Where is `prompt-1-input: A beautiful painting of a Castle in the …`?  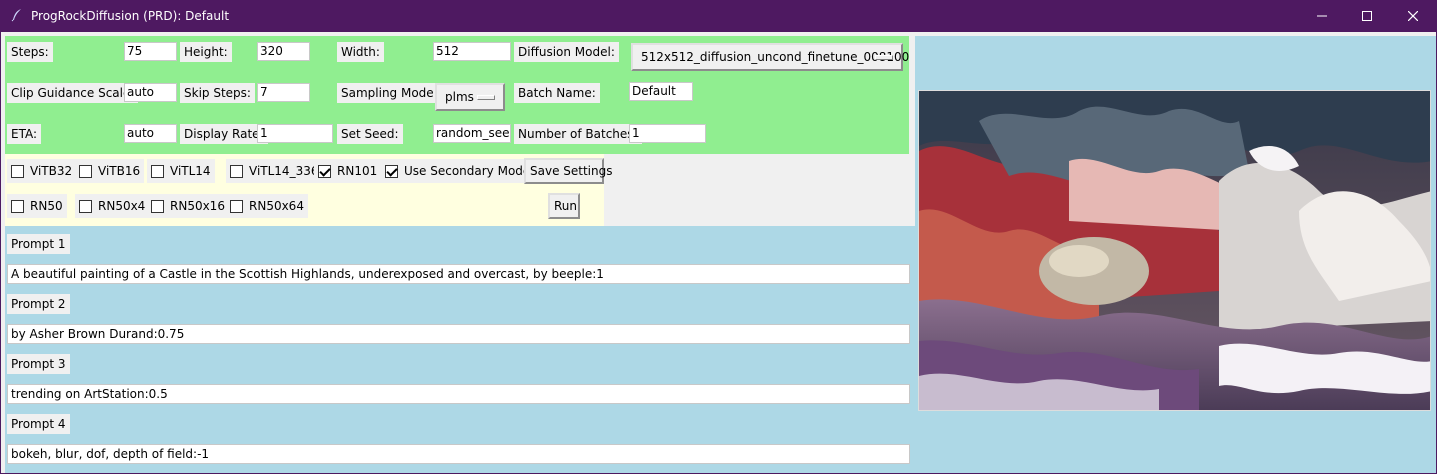 prompt-1-input: A beautiful painting of a Castle in the … is located at coordinates (458, 274).